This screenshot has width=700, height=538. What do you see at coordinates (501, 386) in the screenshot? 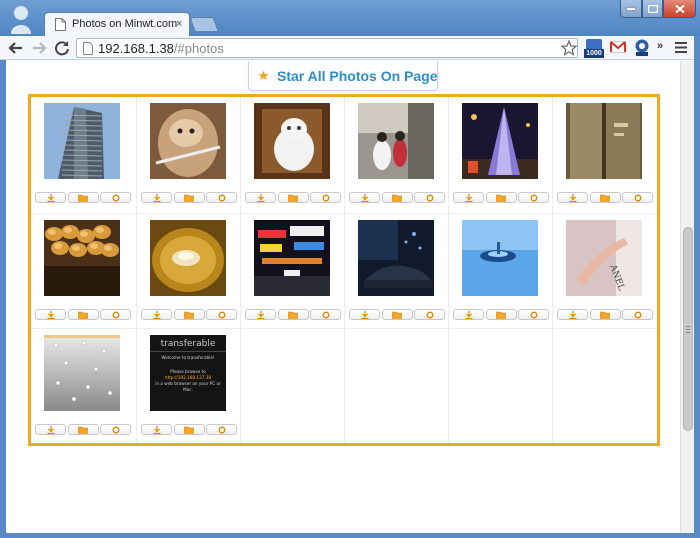
I see `empty-grid-cell` at bounding box center [501, 386].